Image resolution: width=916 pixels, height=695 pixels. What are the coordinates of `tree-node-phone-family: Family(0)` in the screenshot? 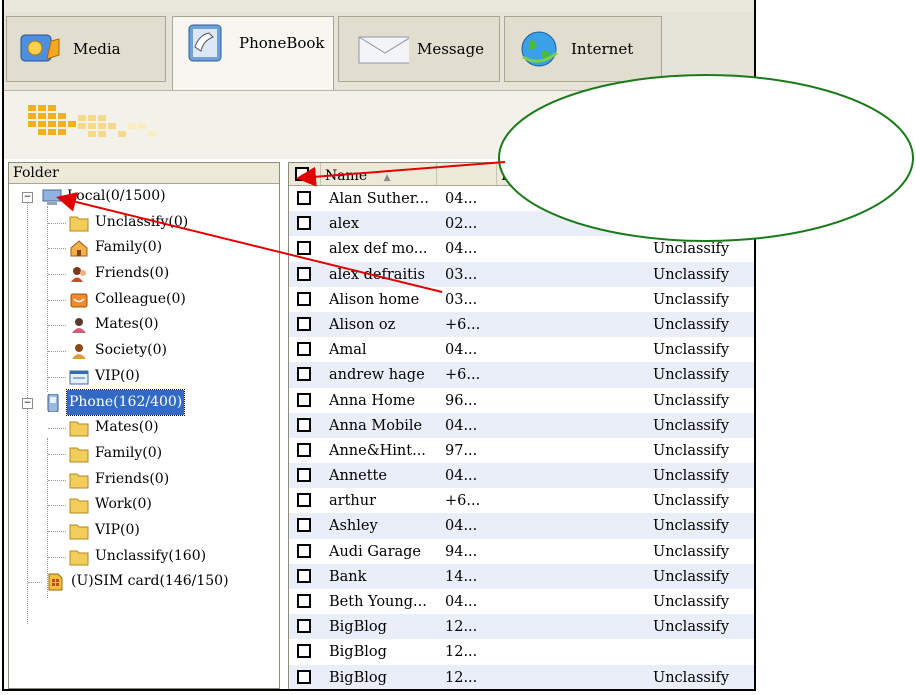 It's located at (144, 454).